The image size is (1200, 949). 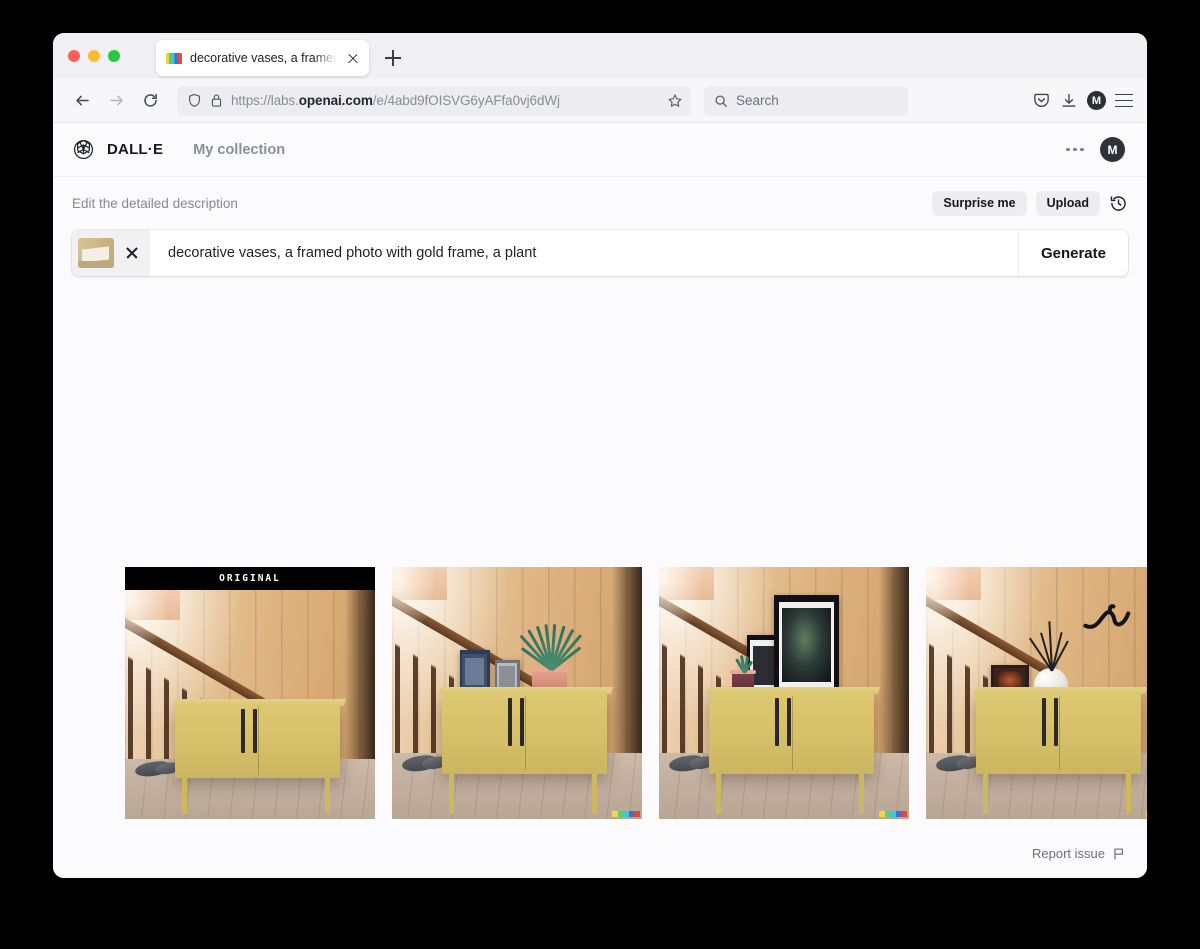 I want to click on nav-my-collection: My collection, so click(x=239, y=150).